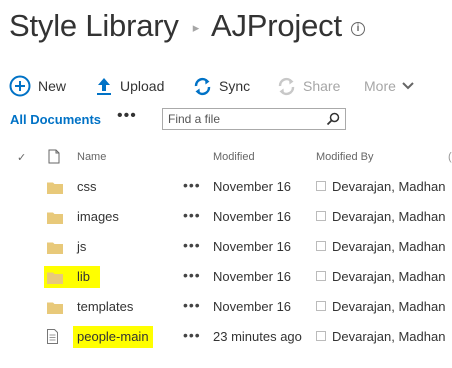  I want to click on more-button: More, so click(389, 86).